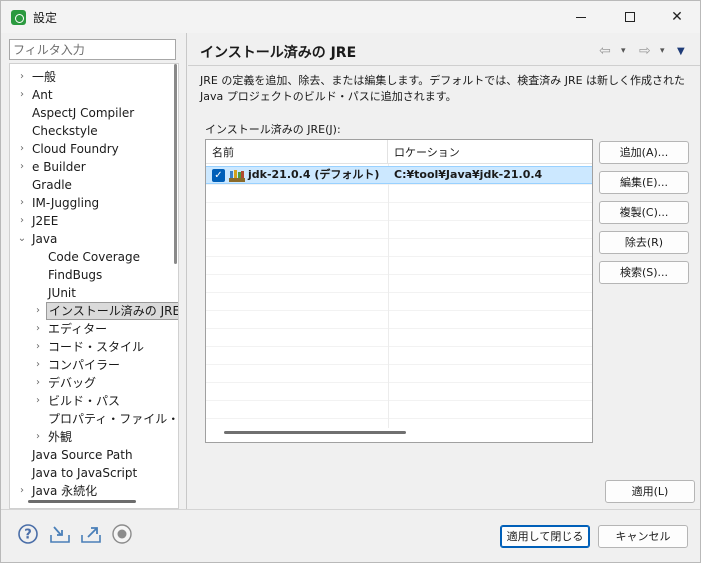  I want to click on sidebar-item-label: Java 永続化, so click(65, 491).